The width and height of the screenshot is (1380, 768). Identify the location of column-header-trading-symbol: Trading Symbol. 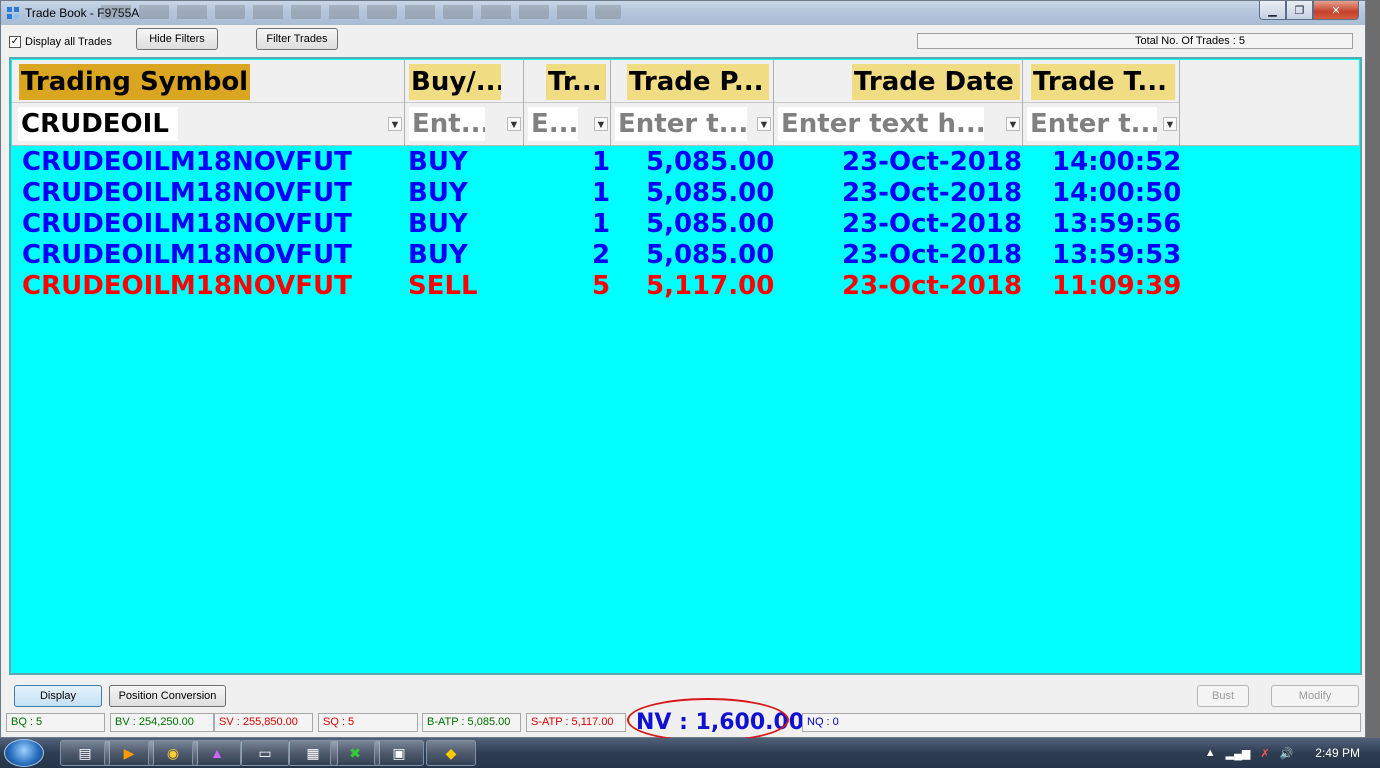
(135, 82).